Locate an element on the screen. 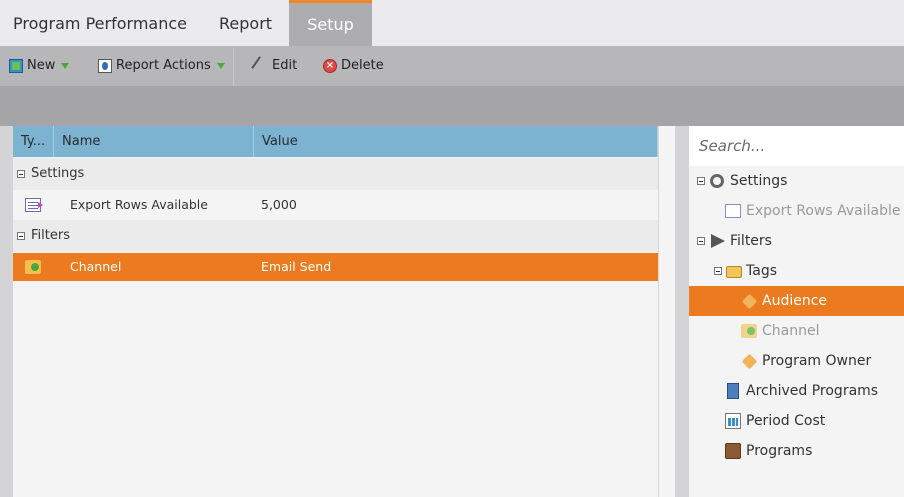 The height and width of the screenshot is (497, 904). group-filters: Filters is located at coordinates (335, 236).